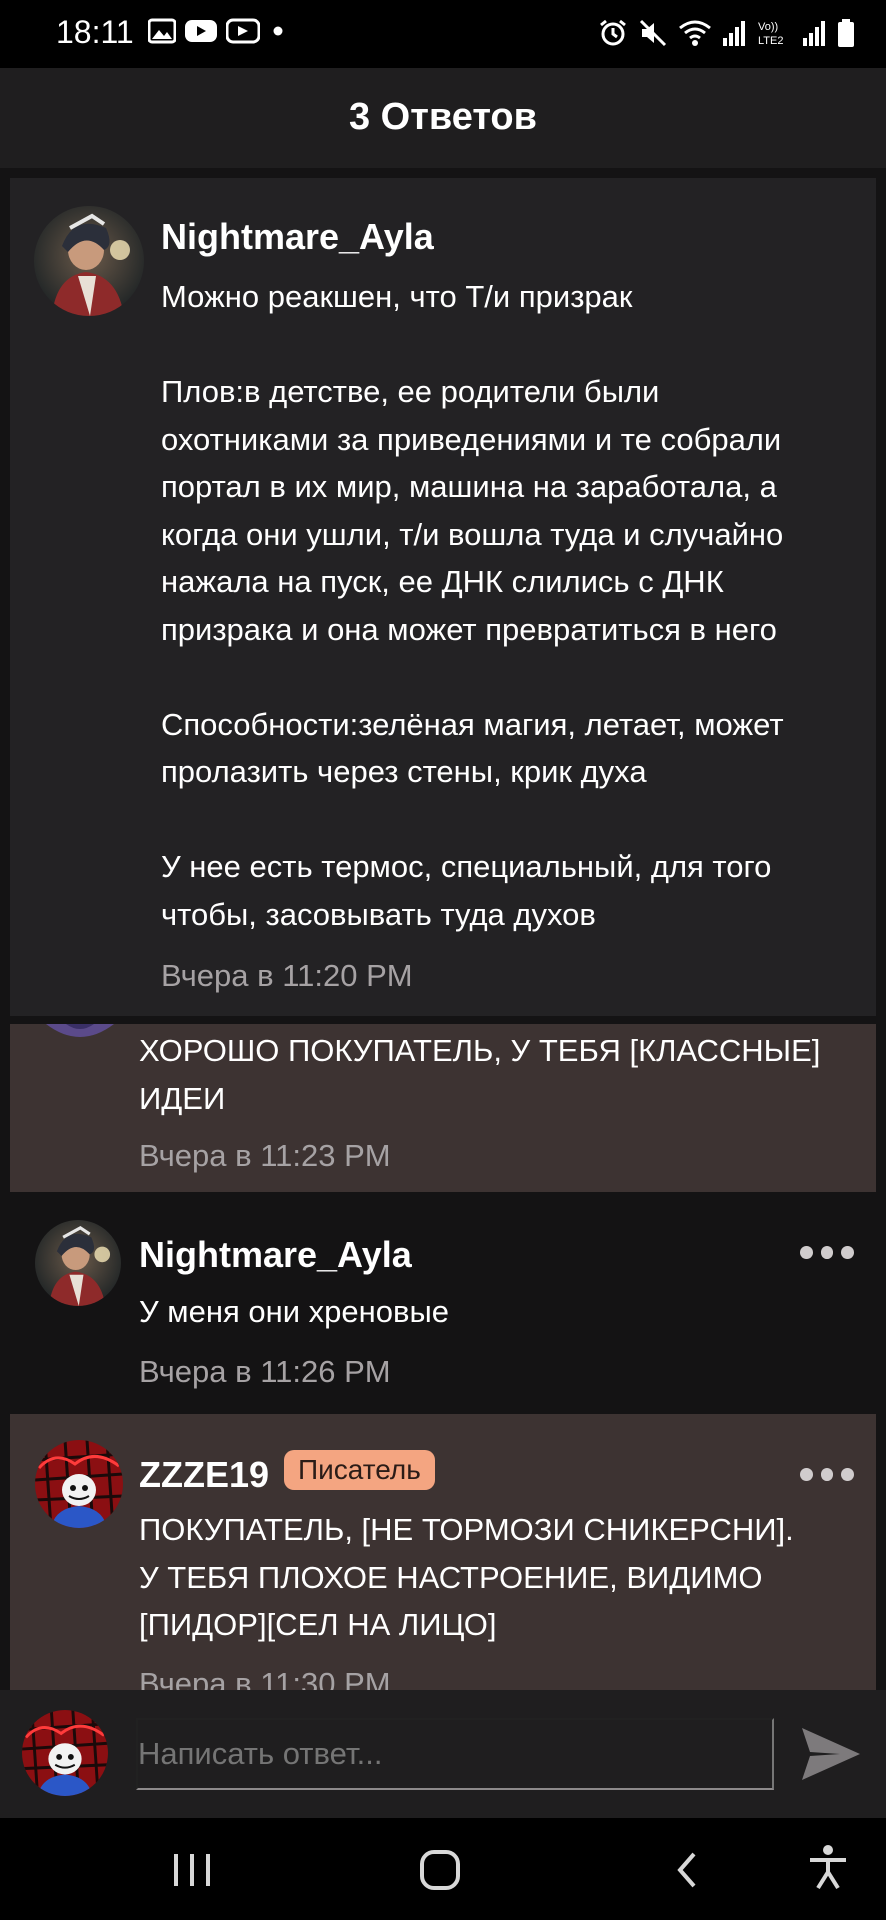 Image resolution: width=886 pixels, height=1920 pixels. I want to click on comment-username: ZZZE19, so click(204, 1475).